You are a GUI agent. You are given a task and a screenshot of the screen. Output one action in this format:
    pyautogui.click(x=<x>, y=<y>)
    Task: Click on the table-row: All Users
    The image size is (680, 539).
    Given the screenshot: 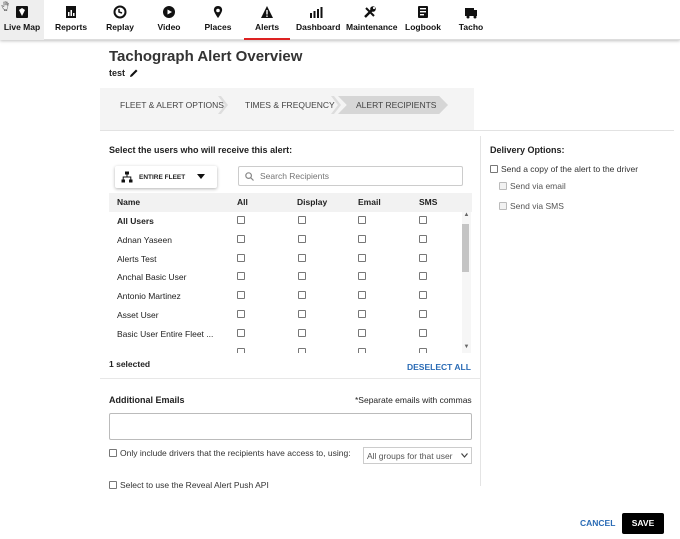 What is the action you would take?
    pyautogui.click(x=285, y=221)
    